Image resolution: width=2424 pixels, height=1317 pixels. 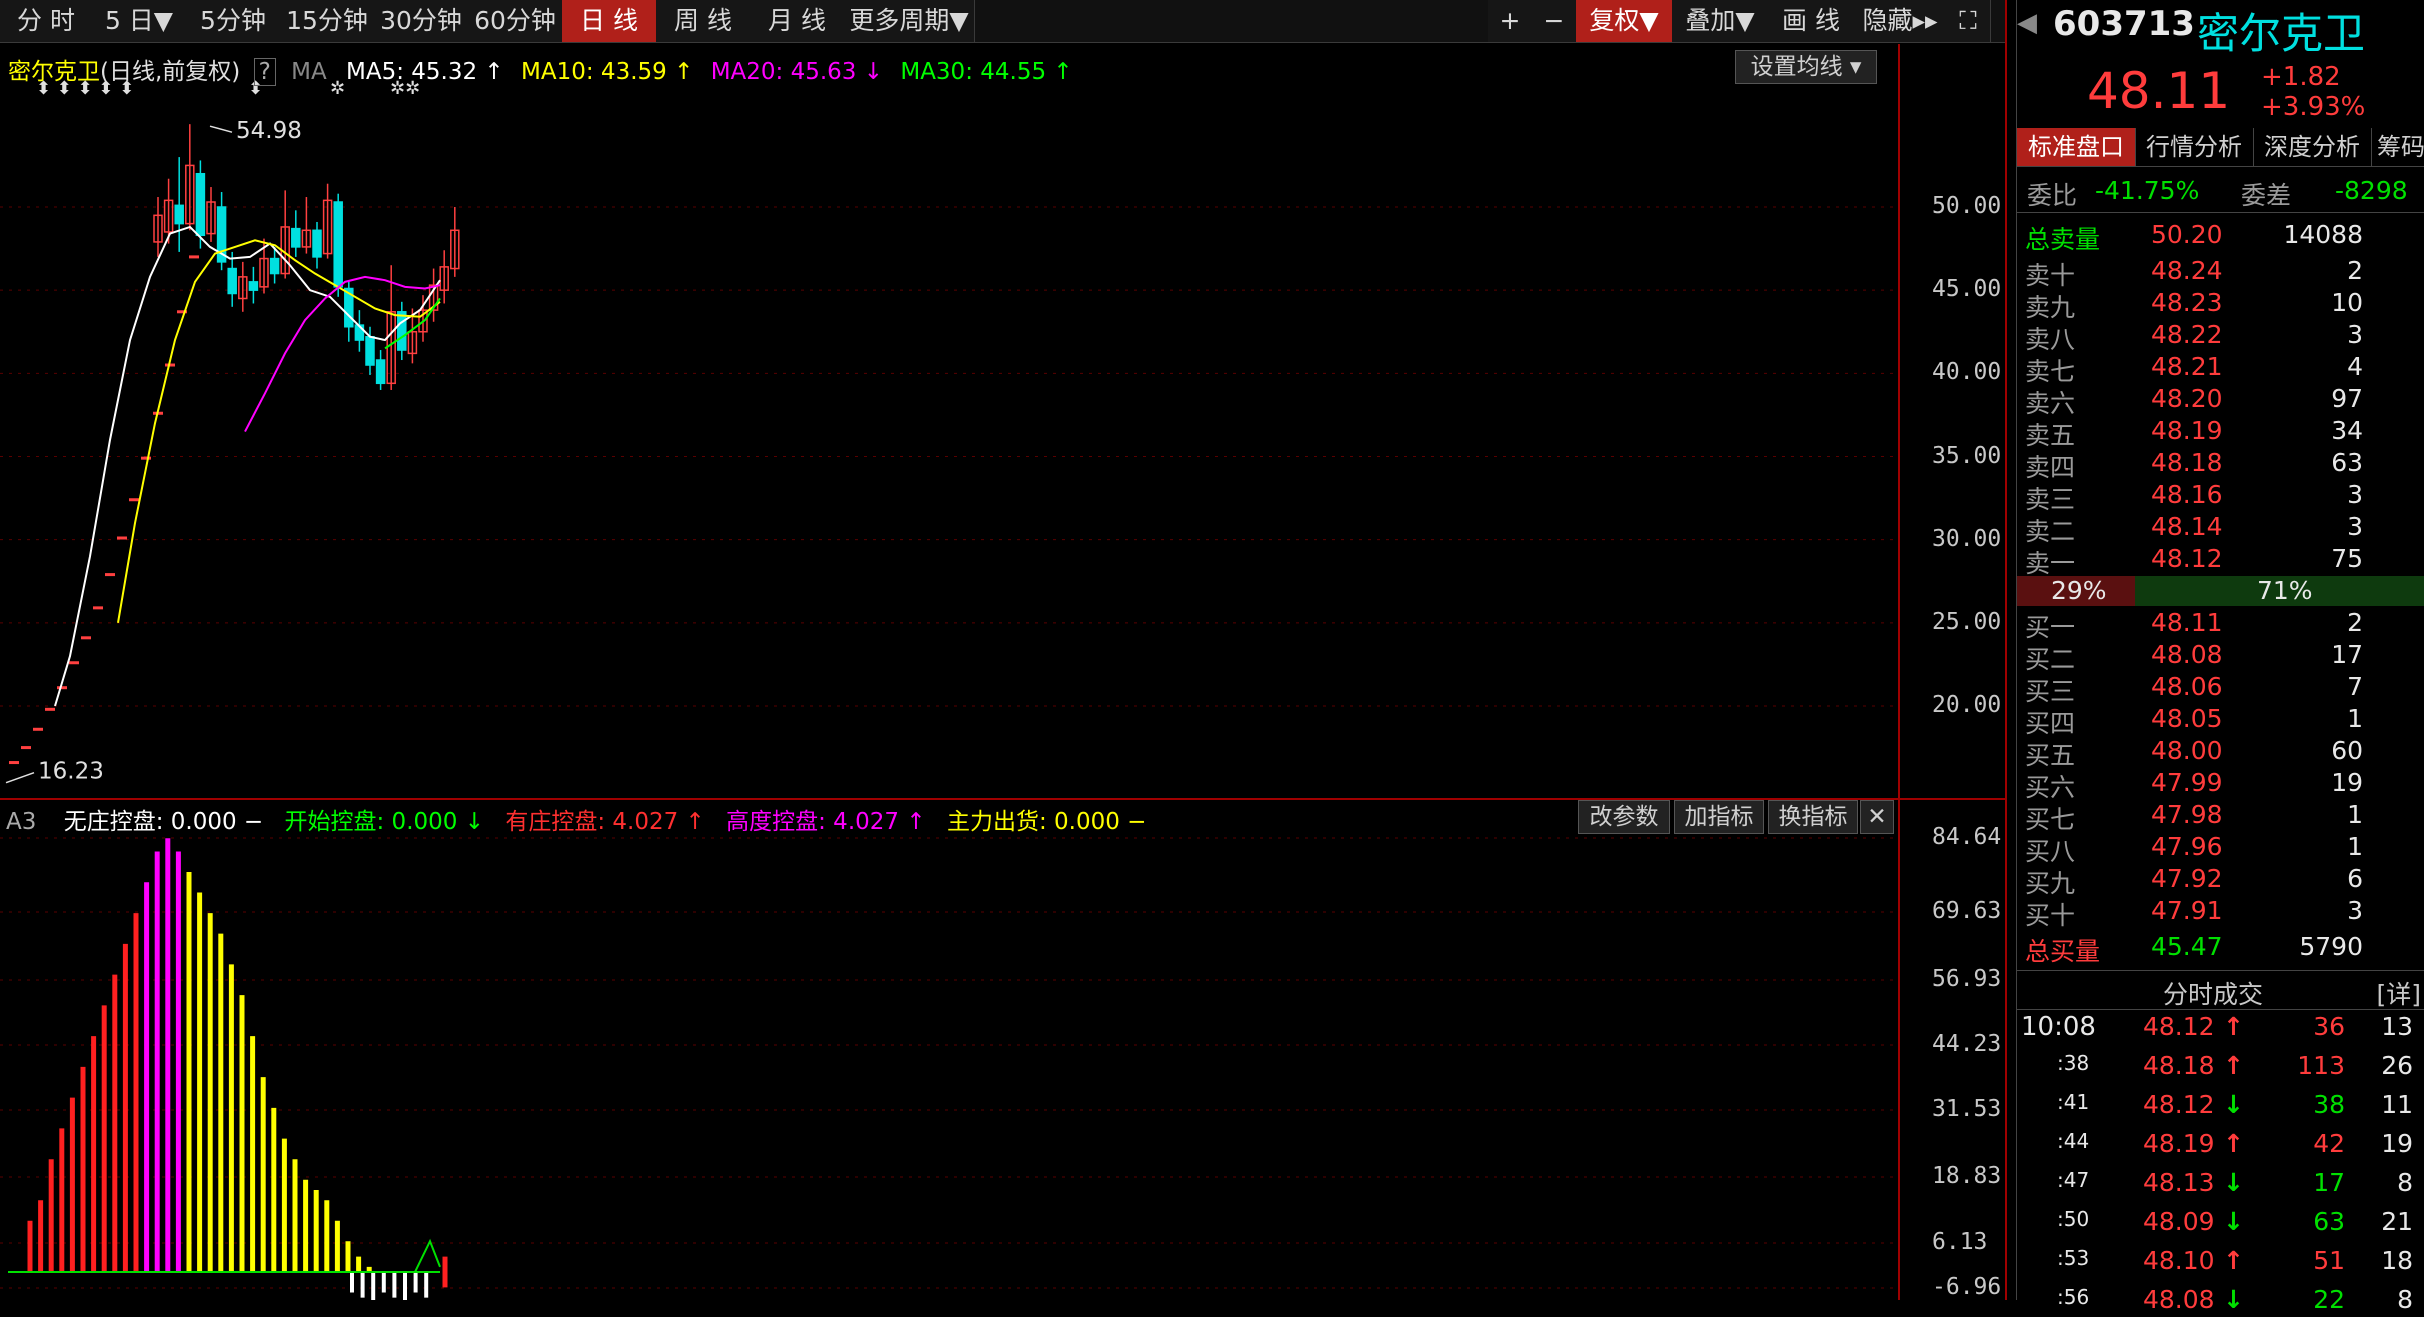 What do you see at coordinates (703, 21) in the screenshot?
I see `period-tab-7: 周 线` at bounding box center [703, 21].